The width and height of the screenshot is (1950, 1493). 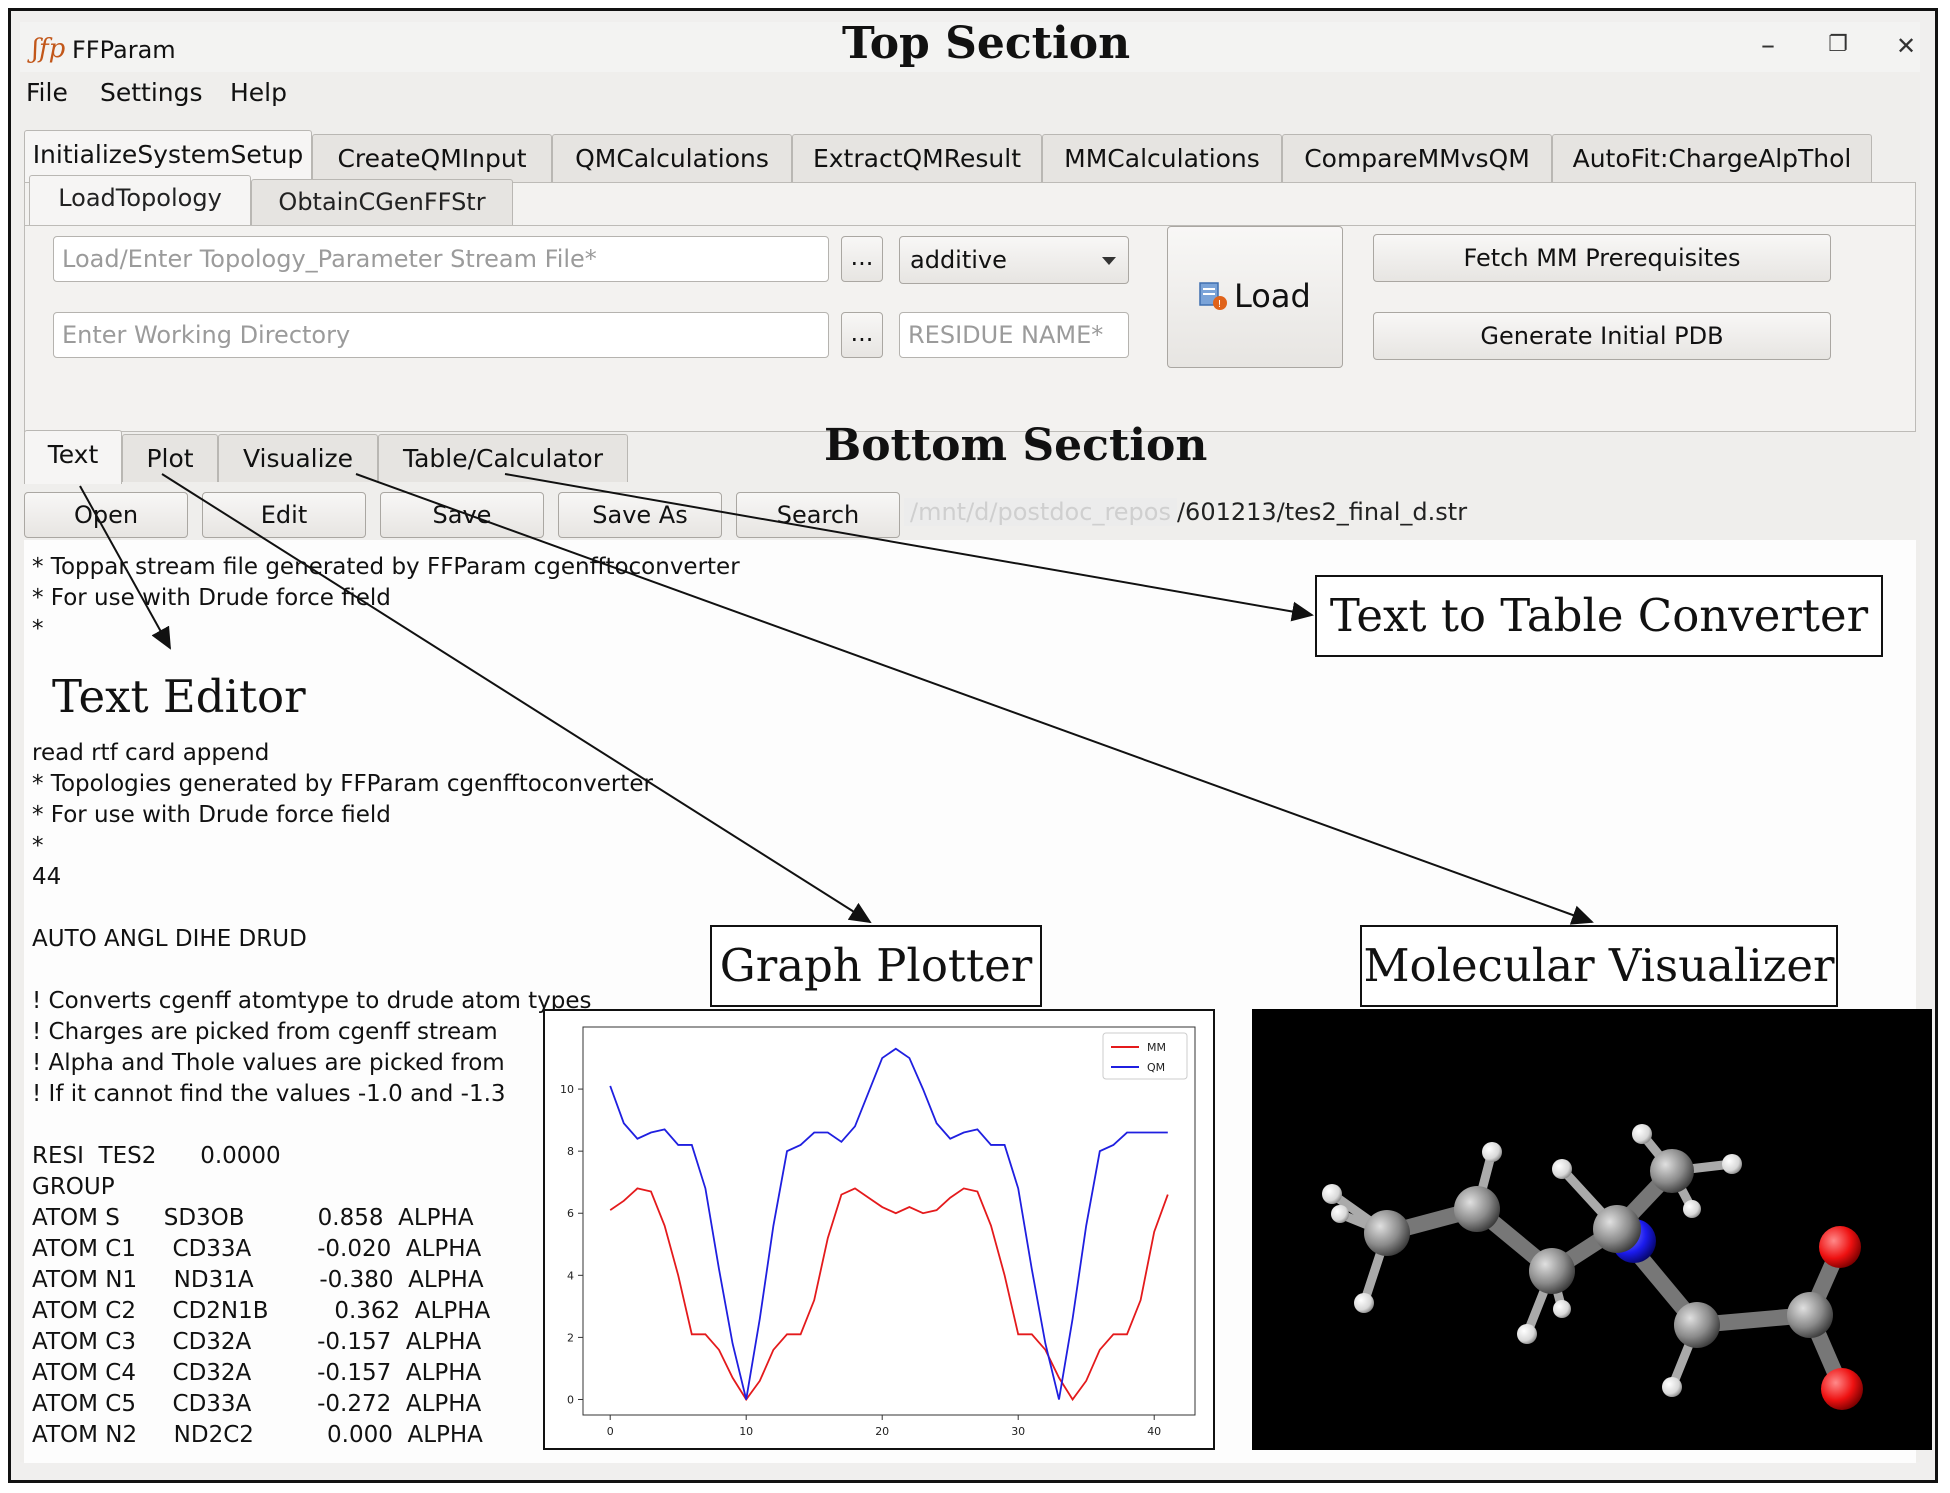 I want to click on legend-label-mm: MM, so click(x=1156, y=1047).